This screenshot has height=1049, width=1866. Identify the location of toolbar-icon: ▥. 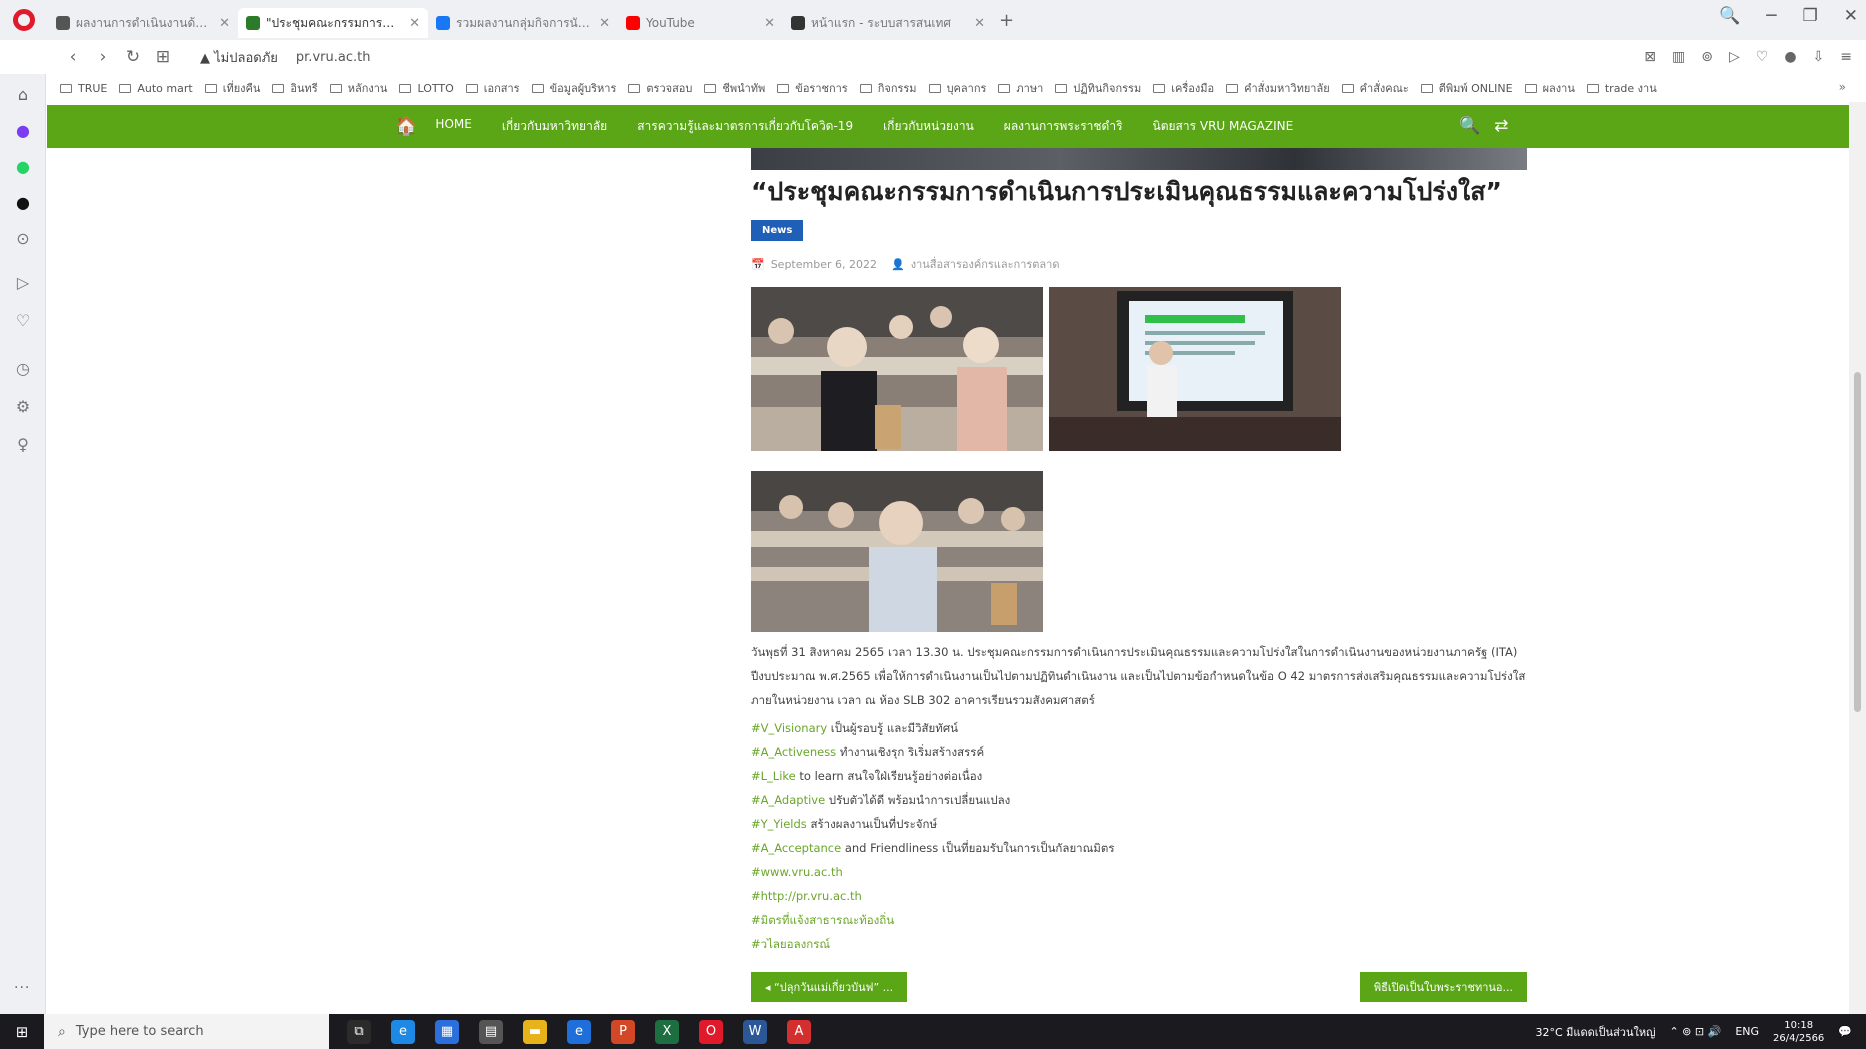
(1678, 57).